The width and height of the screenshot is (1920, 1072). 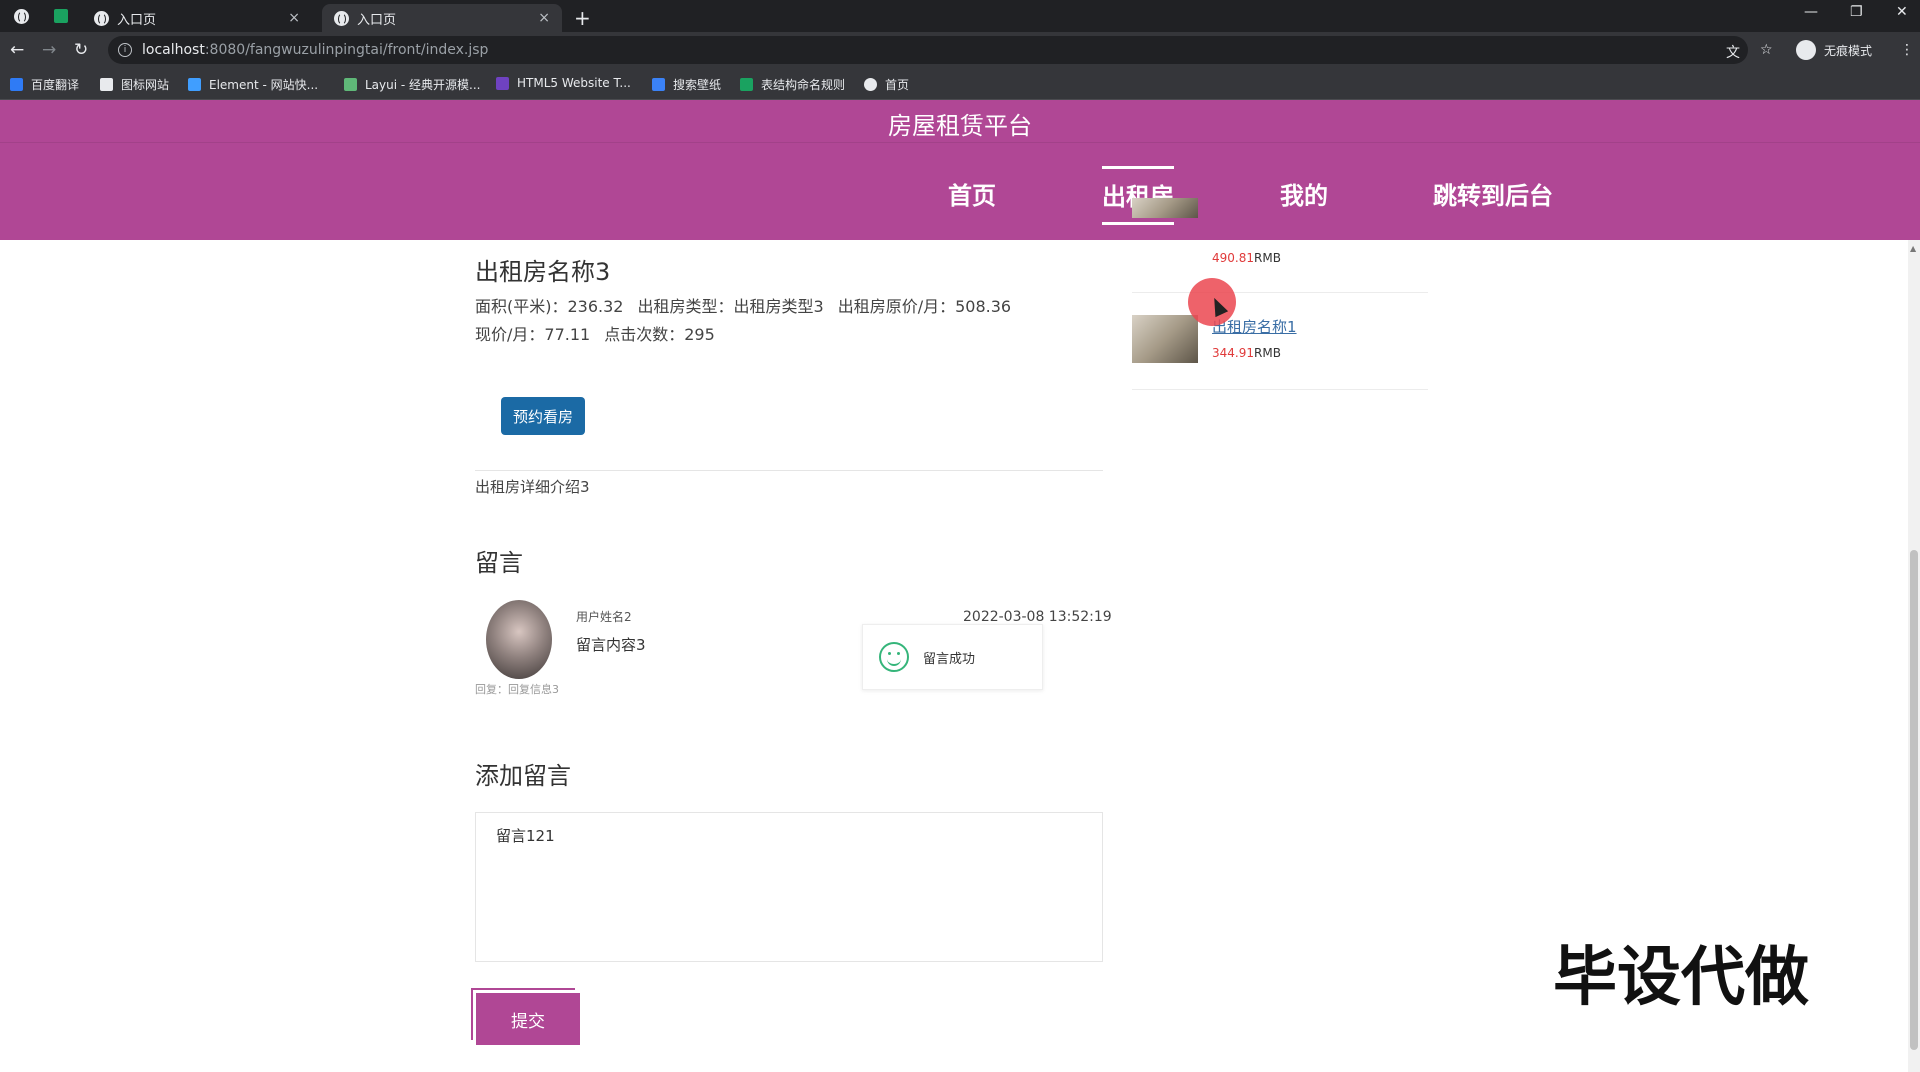 I want to click on detail-divider, so click(x=789, y=470).